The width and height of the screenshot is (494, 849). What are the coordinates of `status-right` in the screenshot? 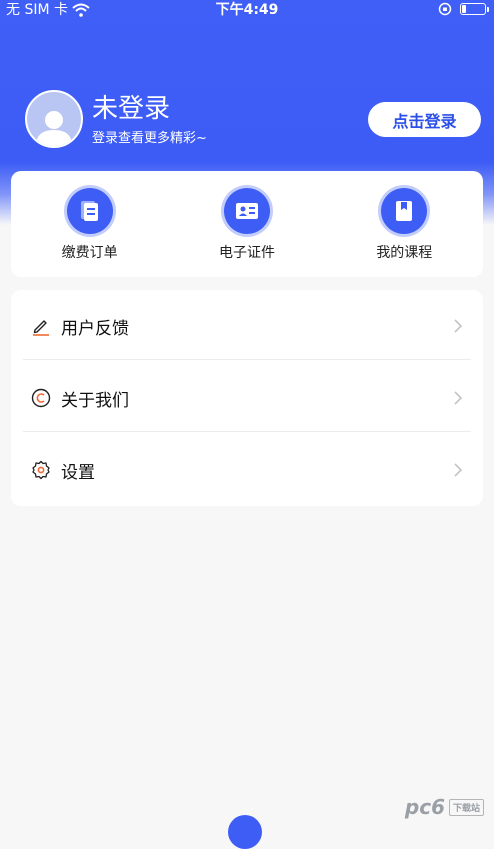 It's located at (463, 9).